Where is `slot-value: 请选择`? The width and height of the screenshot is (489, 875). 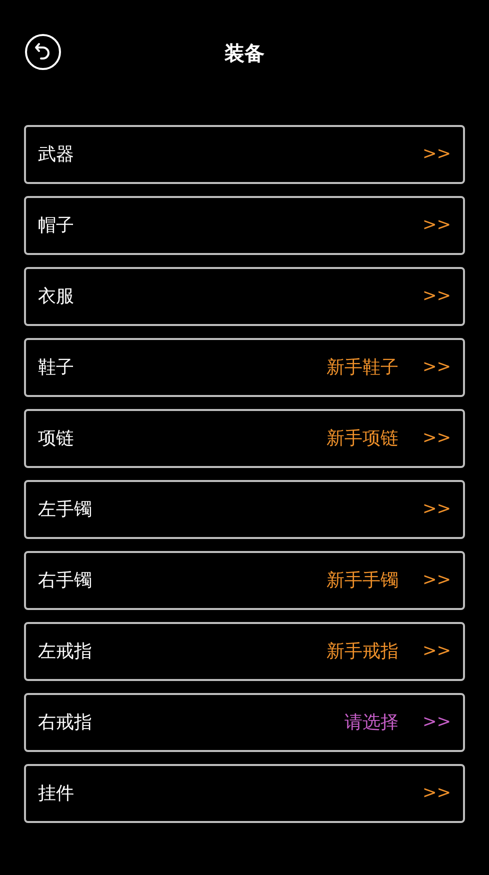 slot-value: 请选择 is located at coordinates (371, 723).